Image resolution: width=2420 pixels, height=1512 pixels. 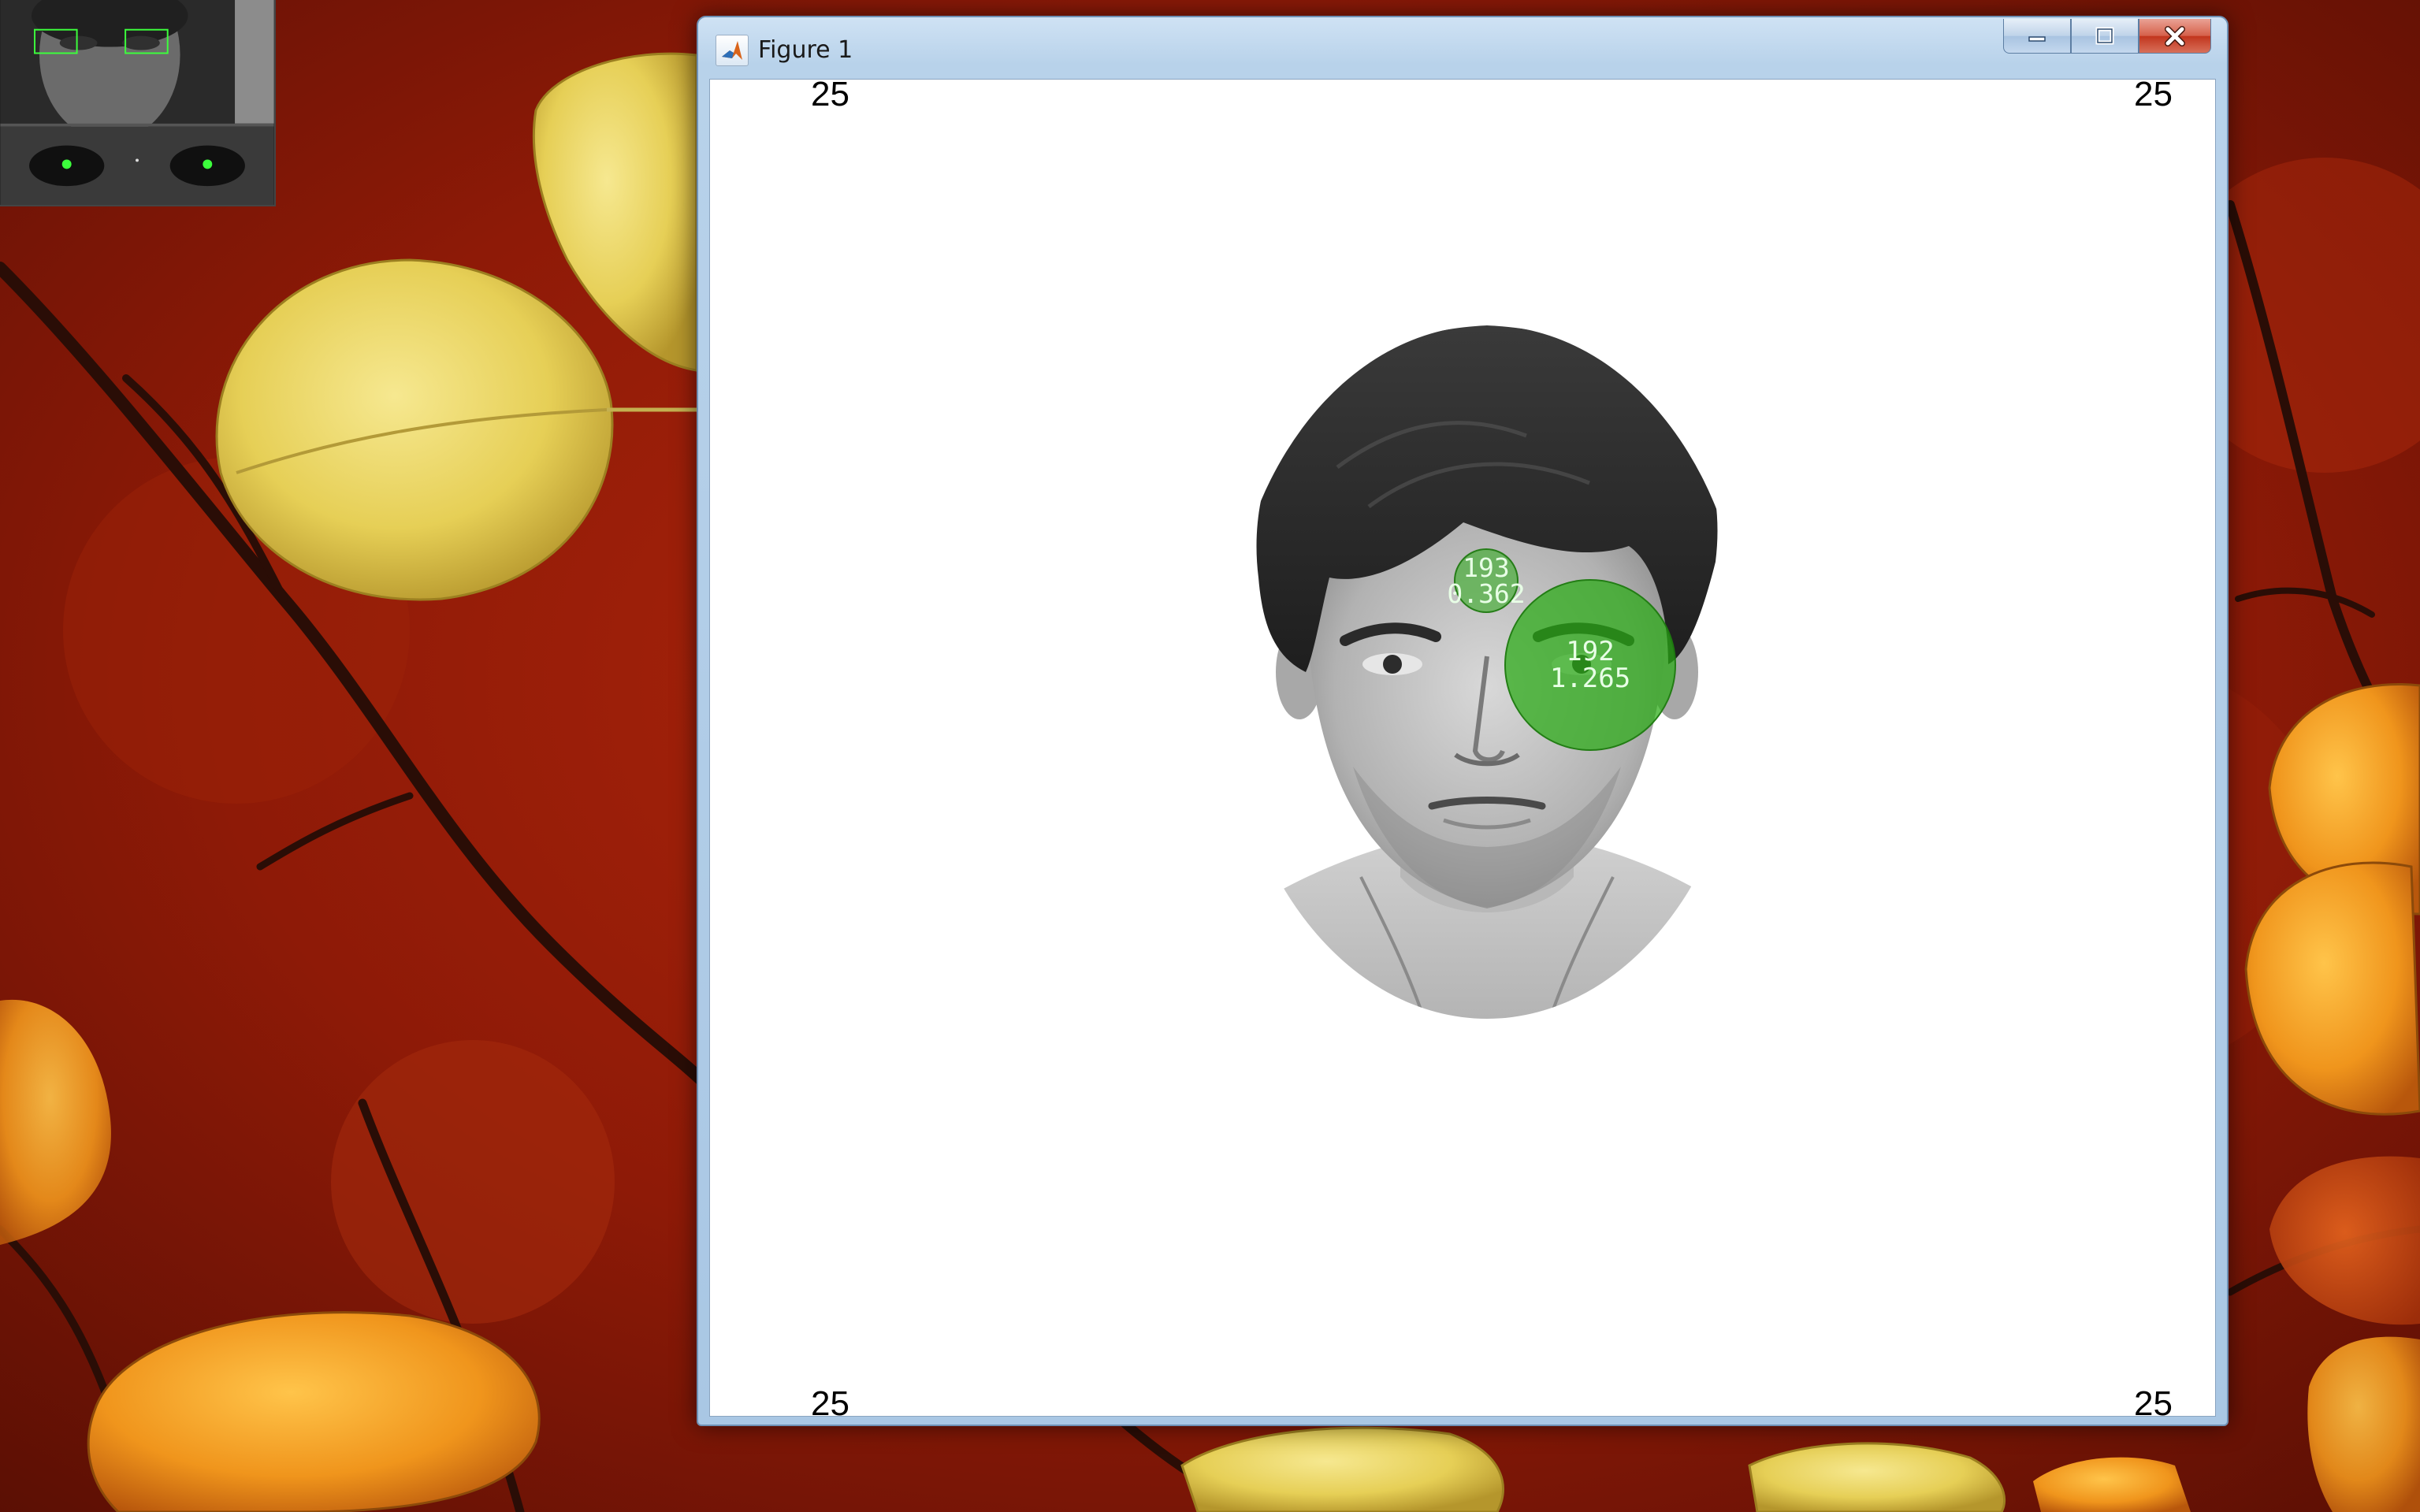 What do you see at coordinates (2153, 1403) in the screenshot?
I see `corner-label-bottom-right: 25` at bounding box center [2153, 1403].